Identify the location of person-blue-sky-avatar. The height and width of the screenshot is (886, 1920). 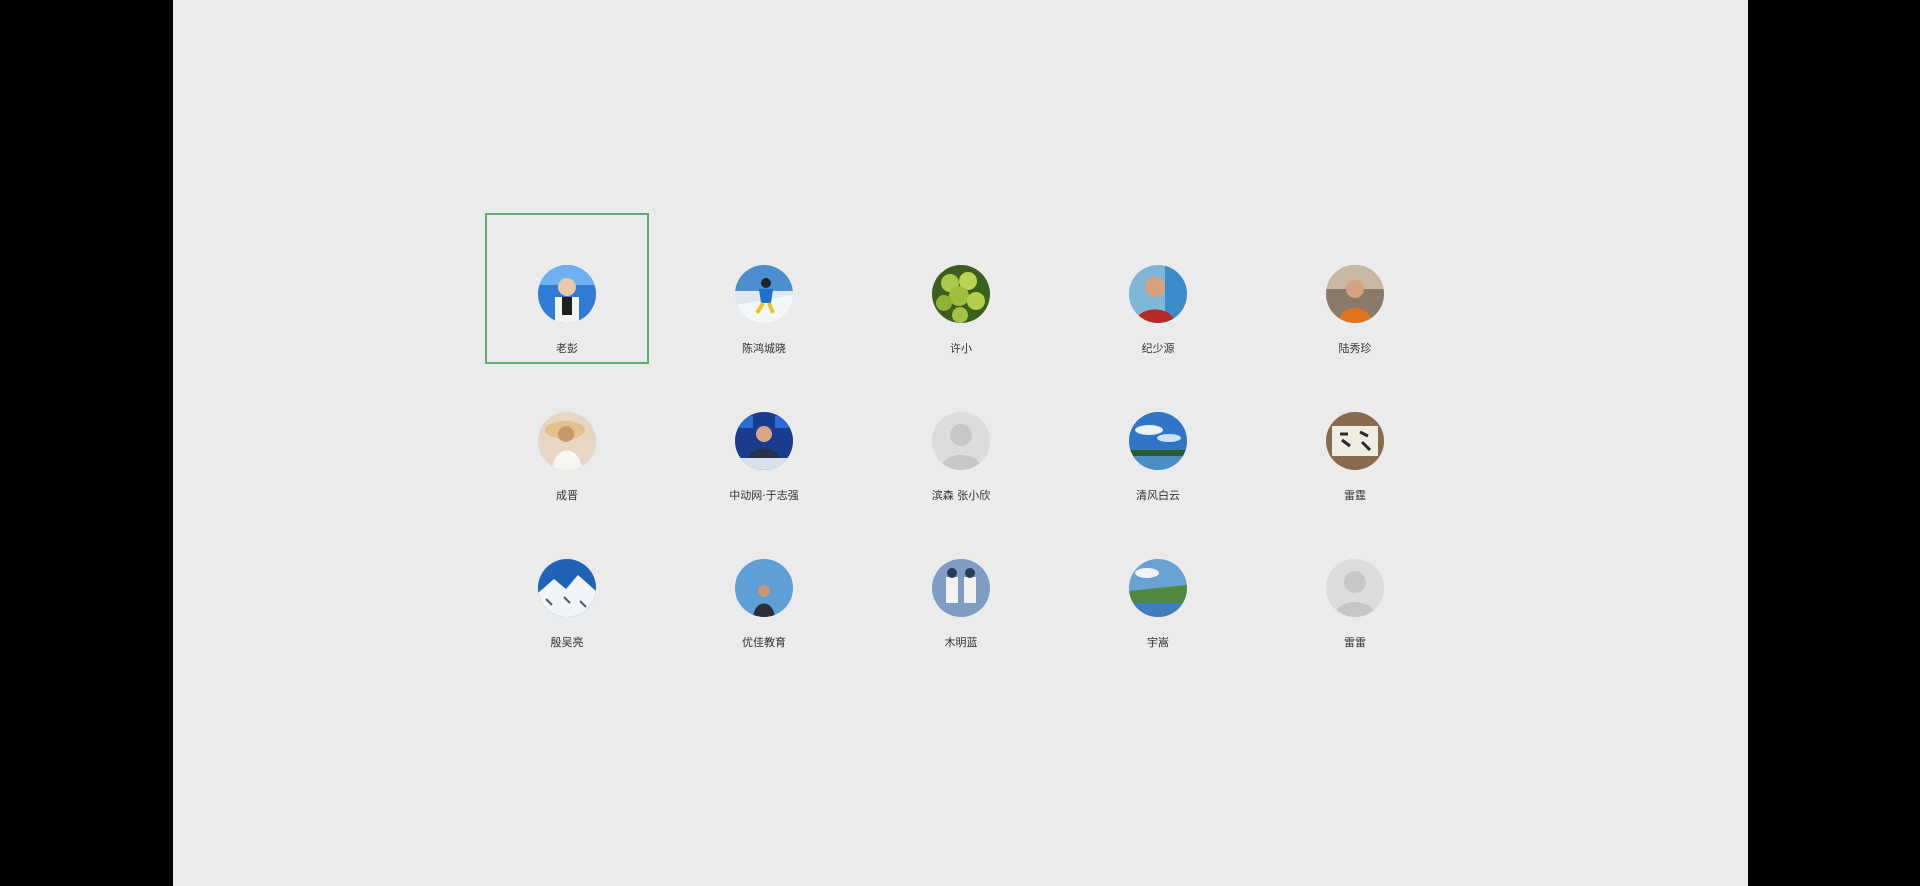
(764, 588).